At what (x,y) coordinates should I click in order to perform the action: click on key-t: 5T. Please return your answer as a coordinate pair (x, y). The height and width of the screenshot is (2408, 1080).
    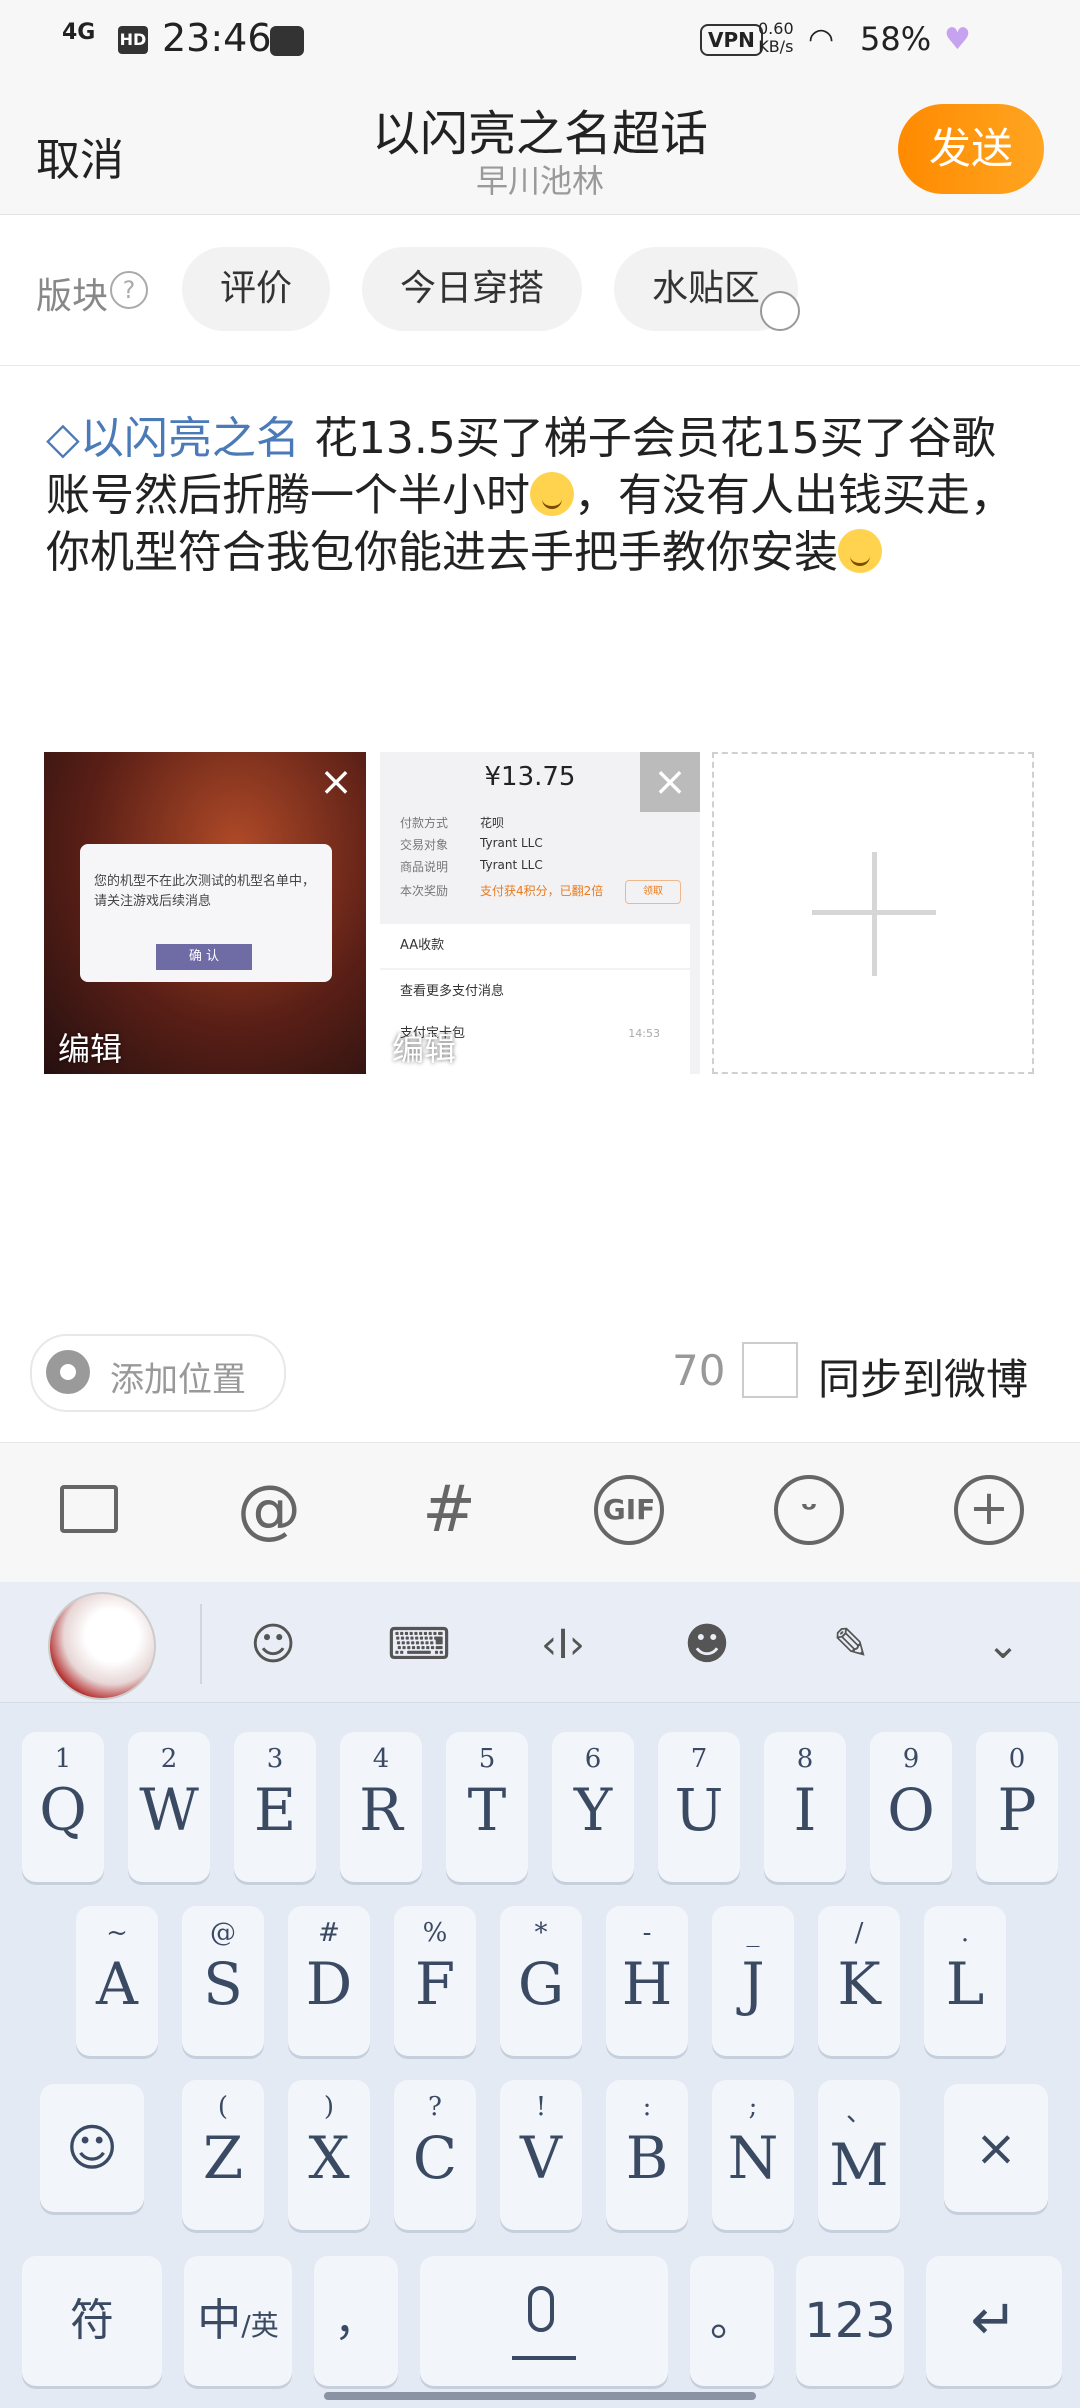
    Looking at the image, I should click on (487, 1807).